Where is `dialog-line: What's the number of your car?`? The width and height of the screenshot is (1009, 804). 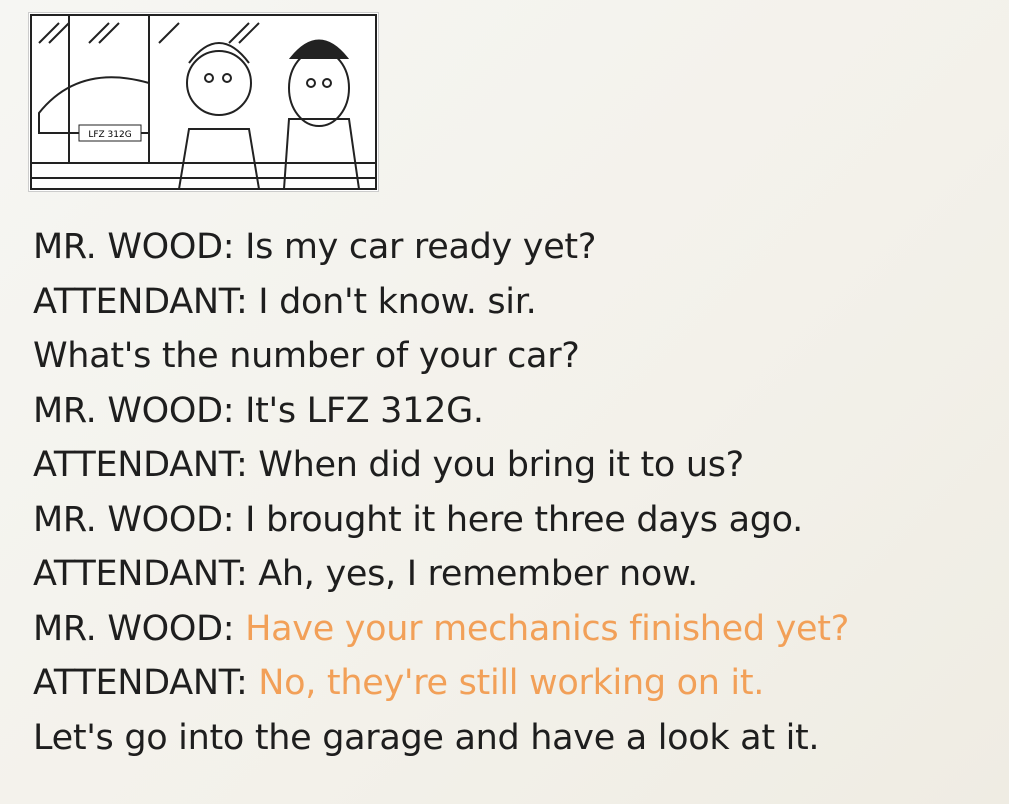 dialog-line: What's the number of your car? is located at coordinates (441, 356).